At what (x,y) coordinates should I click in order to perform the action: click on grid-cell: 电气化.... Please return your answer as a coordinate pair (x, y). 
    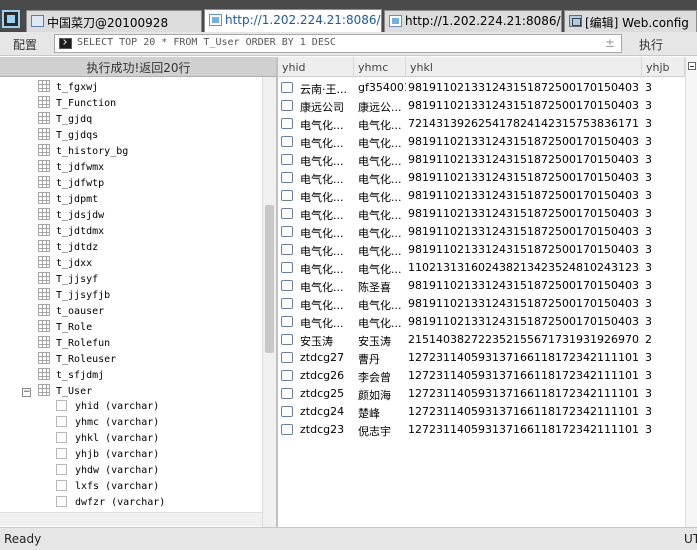
    Looking at the image, I should click on (322, 197).